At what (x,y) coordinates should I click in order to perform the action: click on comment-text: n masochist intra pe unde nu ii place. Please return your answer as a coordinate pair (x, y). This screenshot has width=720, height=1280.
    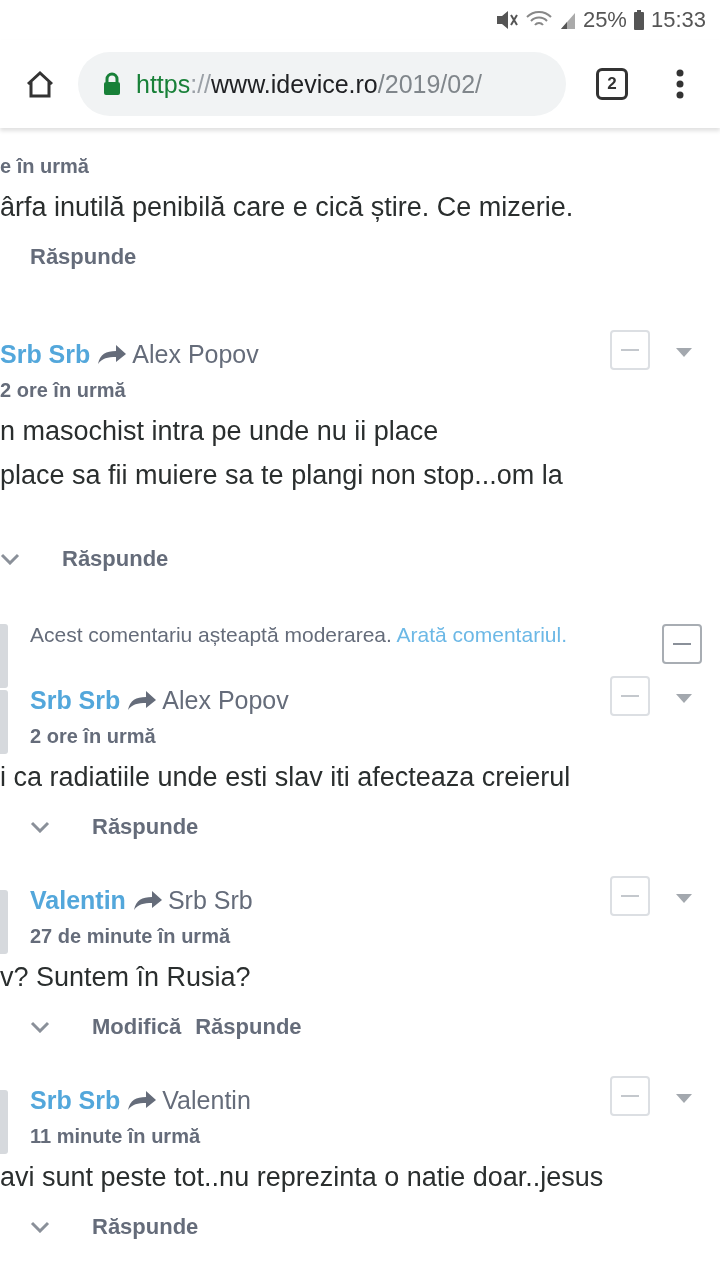
    Looking at the image, I should click on (220, 431).